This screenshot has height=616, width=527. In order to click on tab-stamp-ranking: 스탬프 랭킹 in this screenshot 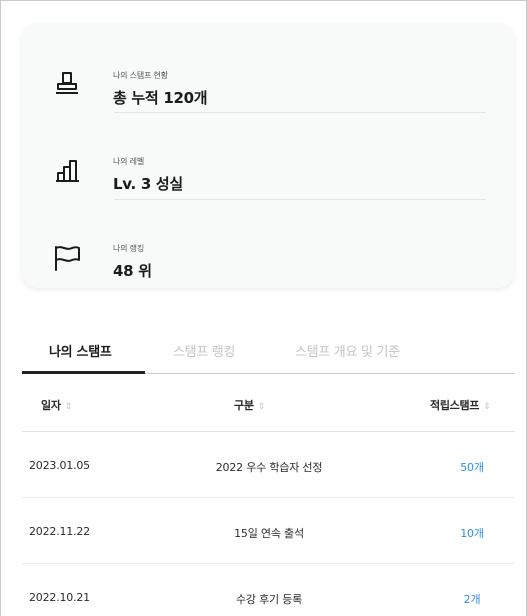, I will do `click(204, 350)`.